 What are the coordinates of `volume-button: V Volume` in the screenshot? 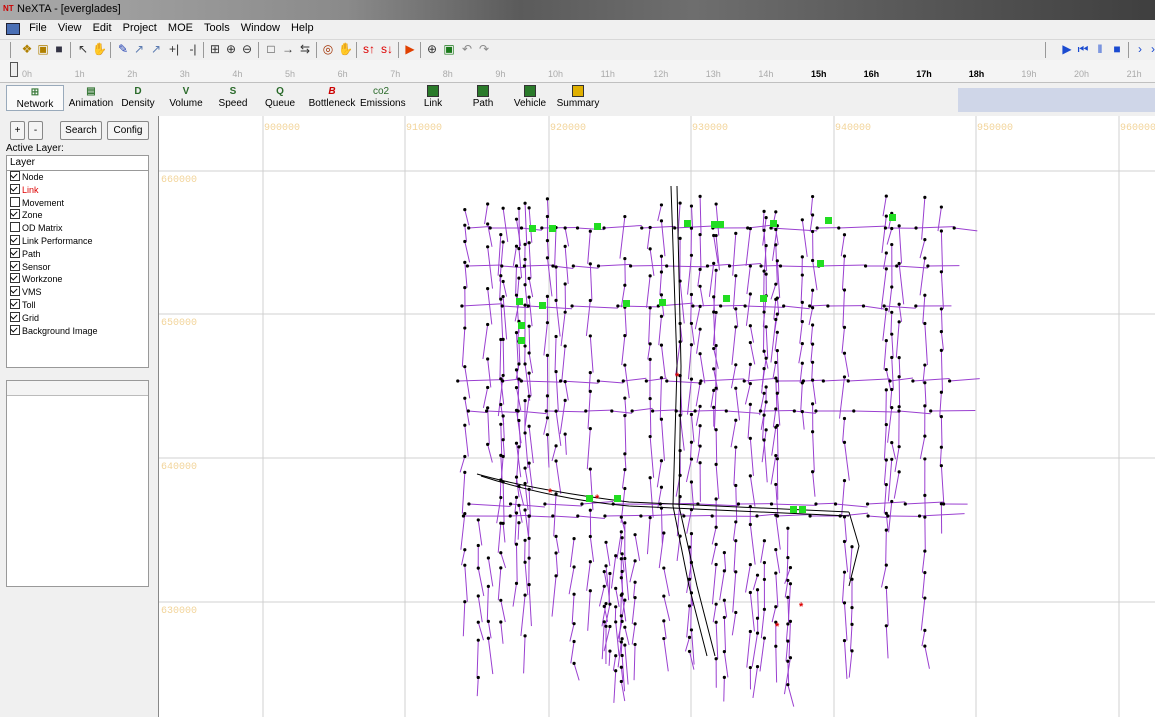 It's located at (186, 97).